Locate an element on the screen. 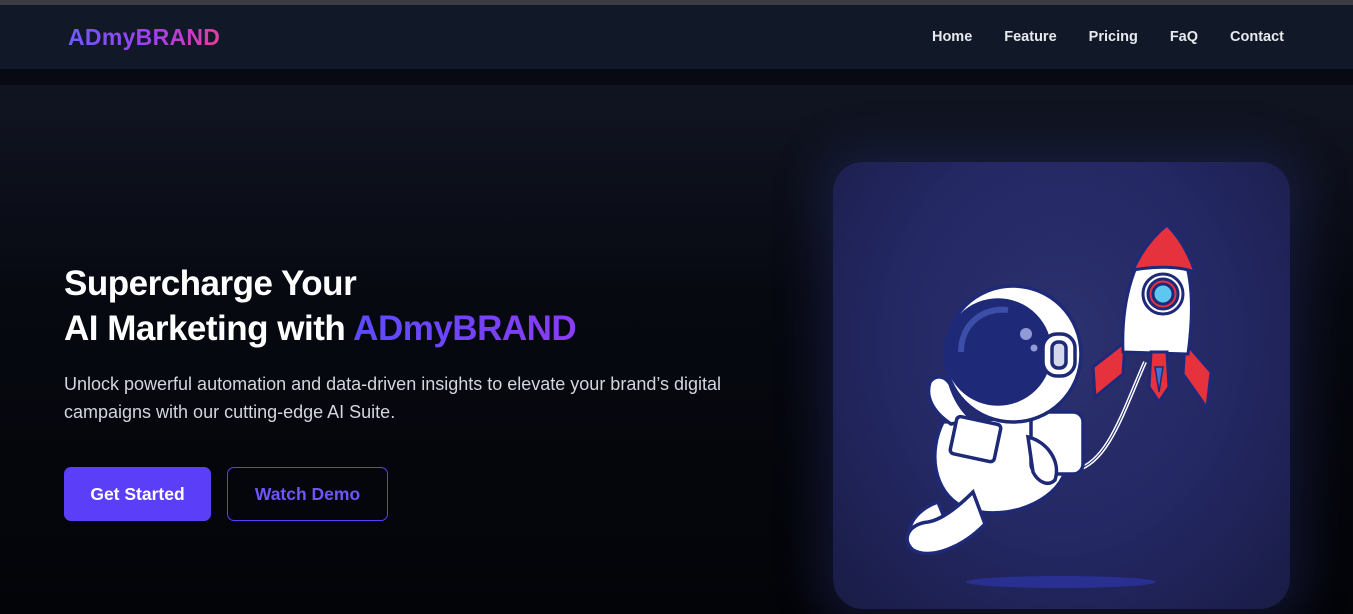 This screenshot has width=1353, height=614. nav-links: Home Feature Pricing FaQ Contact is located at coordinates (1108, 37).